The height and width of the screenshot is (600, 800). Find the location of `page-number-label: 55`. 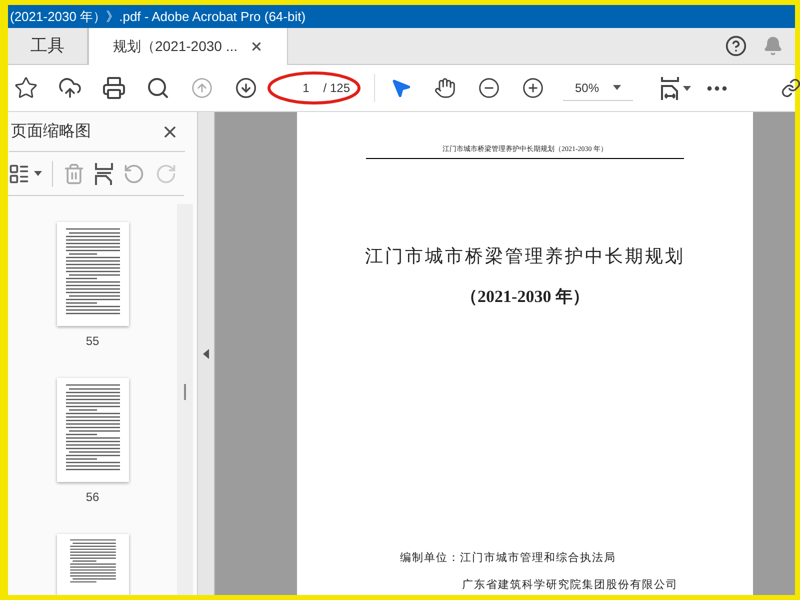

page-number-label: 55 is located at coordinates (93, 341).